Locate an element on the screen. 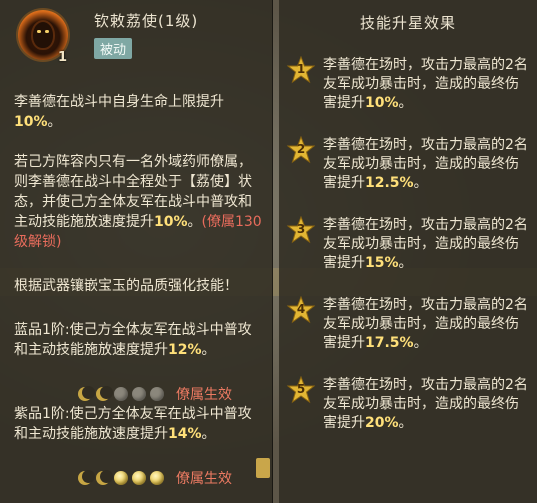 The width and height of the screenshot is (537, 503). star-icon: 2 is located at coordinates (301, 149).